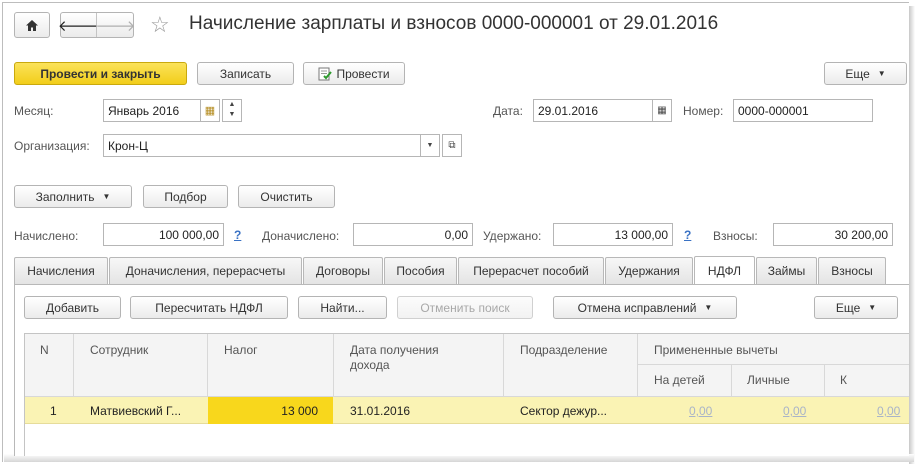  What do you see at coordinates (61, 270) in the screenshot?
I see `tab-accruals: Начисления` at bounding box center [61, 270].